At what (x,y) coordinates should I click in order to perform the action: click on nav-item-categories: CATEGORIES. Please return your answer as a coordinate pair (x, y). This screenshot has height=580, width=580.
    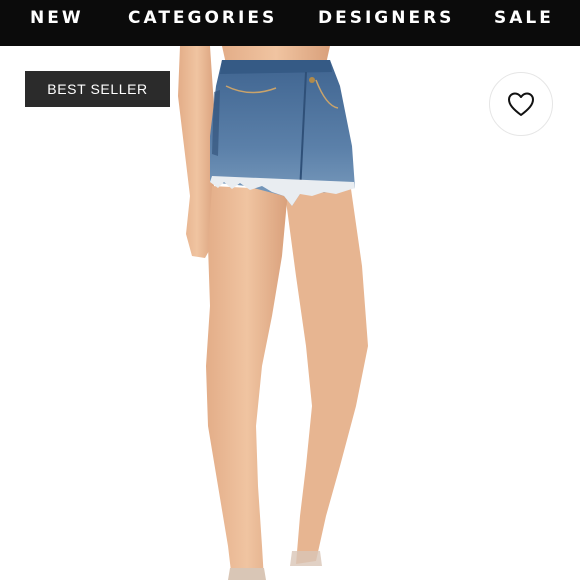
    Looking at the image, I should click on (202, 18).